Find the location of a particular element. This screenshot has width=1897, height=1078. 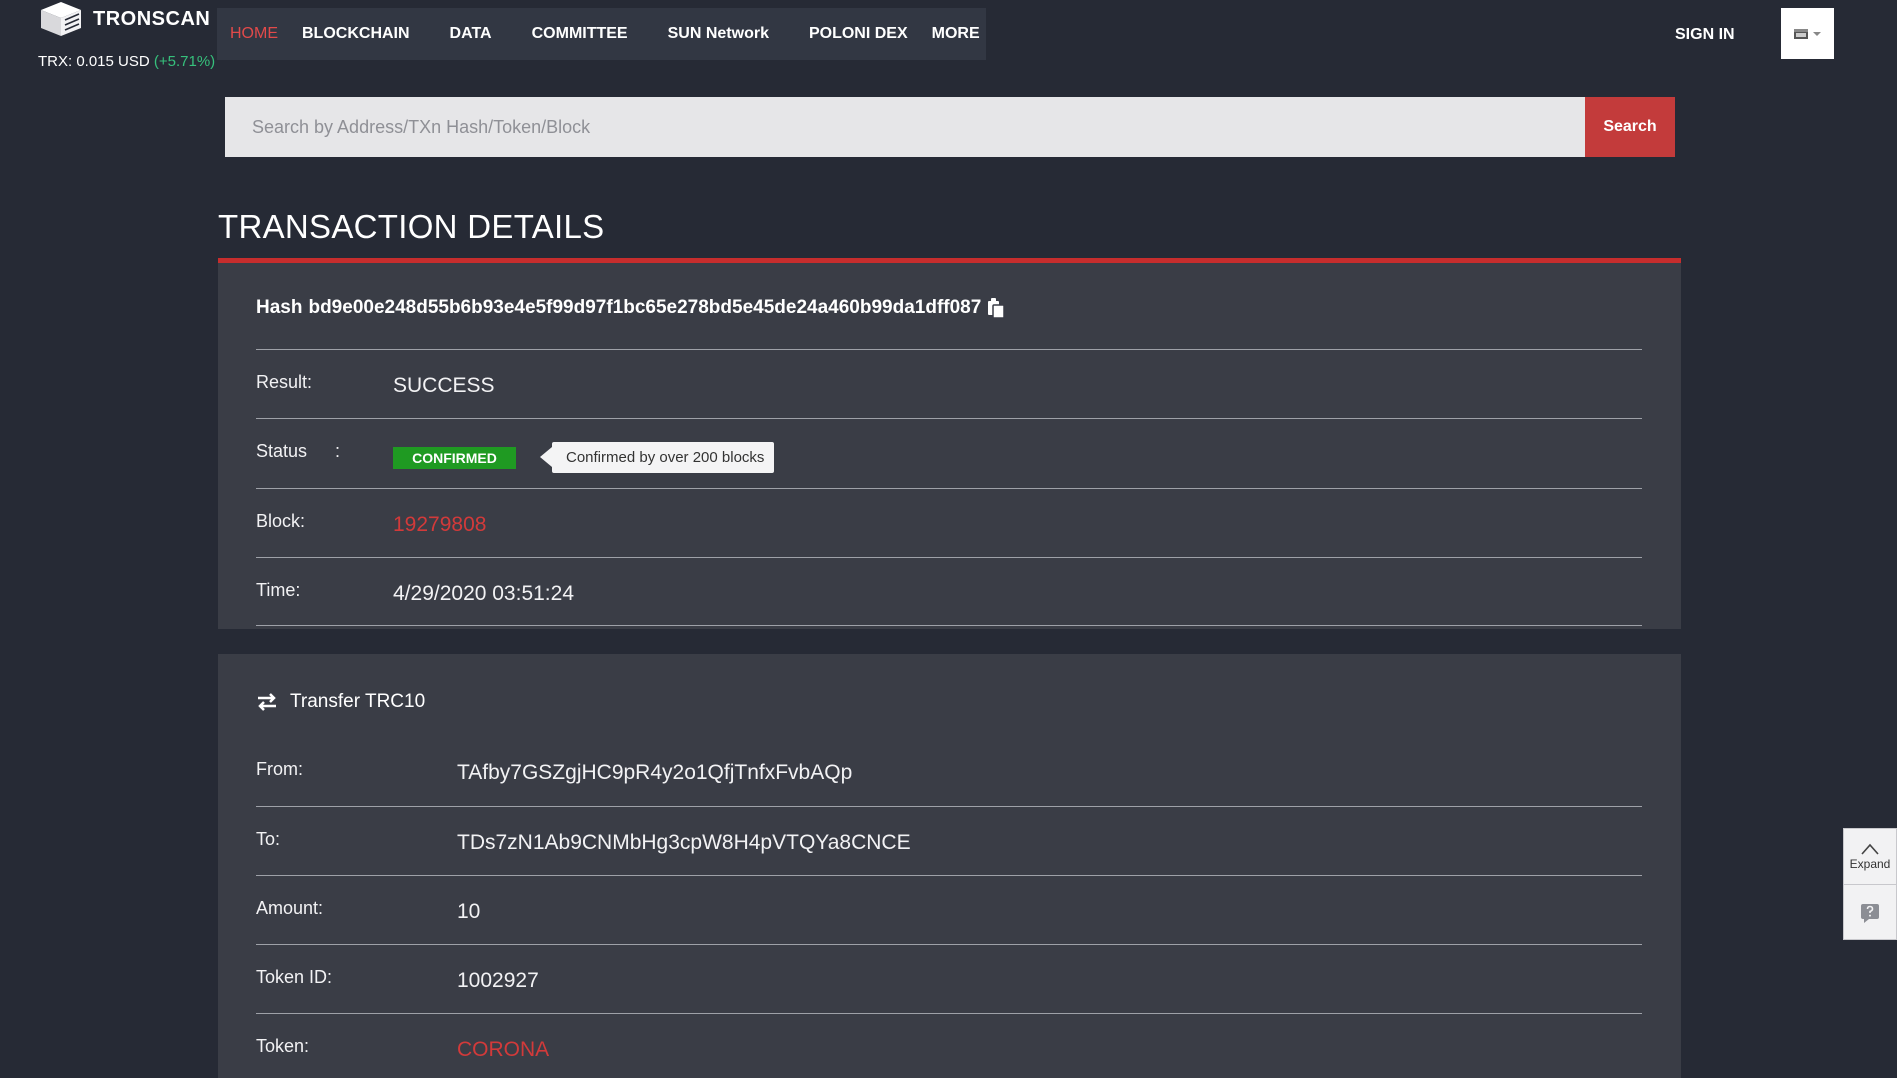

help-button is located at coordinates (1870, 912).